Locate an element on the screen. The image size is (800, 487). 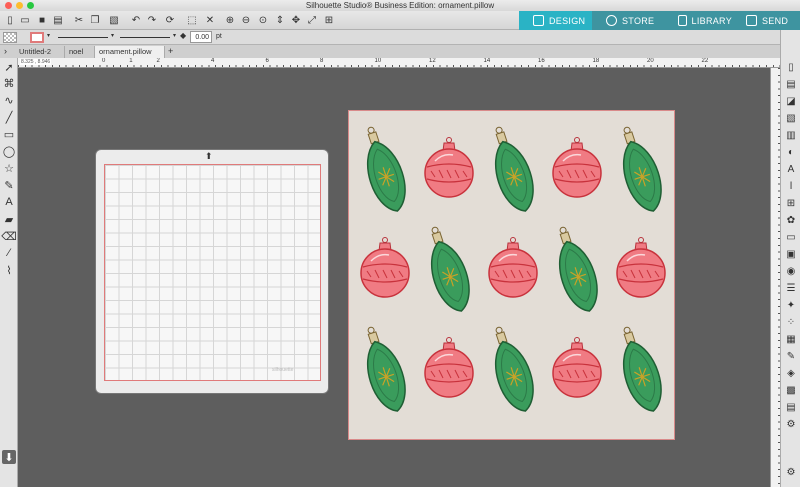
fit-to-page-icon: ⊞ is located at coordinates (329, 20).